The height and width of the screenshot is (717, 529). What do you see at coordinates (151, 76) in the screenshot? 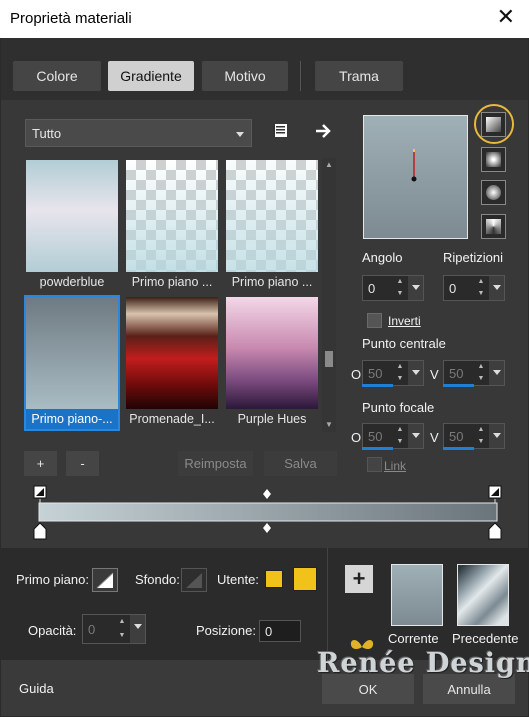
I see `tab-gradiente: Gradiente` at bounding box center [151, 76].